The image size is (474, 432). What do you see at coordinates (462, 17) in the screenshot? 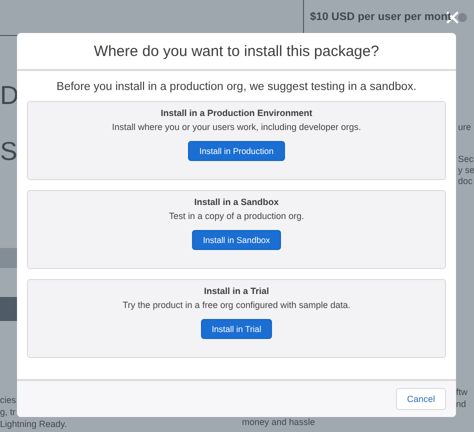
I see `info-icon` at bounding box center [462, 17].